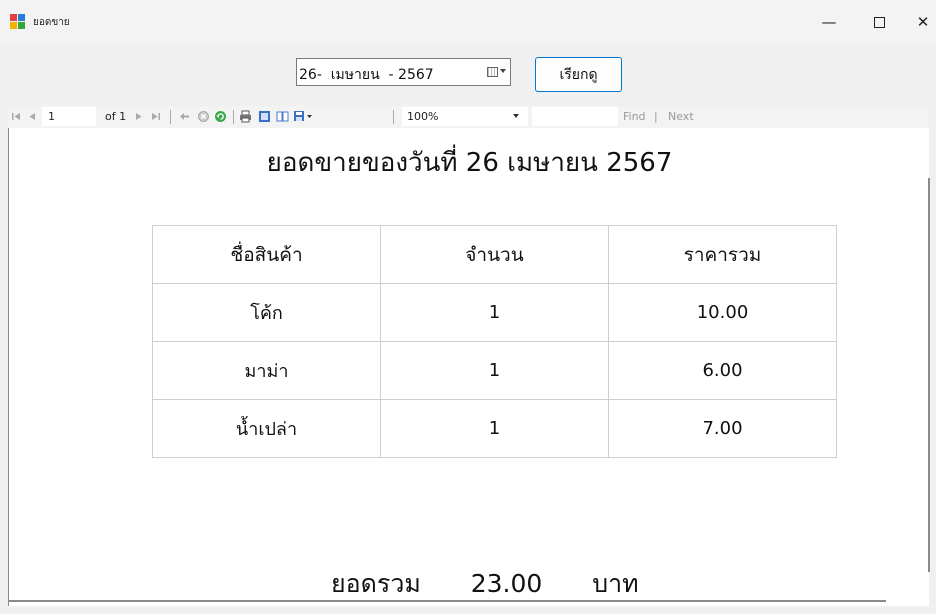 The width and height of the screenshot is (936, 614). I want to click on first-page-icon, so click(16, 116).